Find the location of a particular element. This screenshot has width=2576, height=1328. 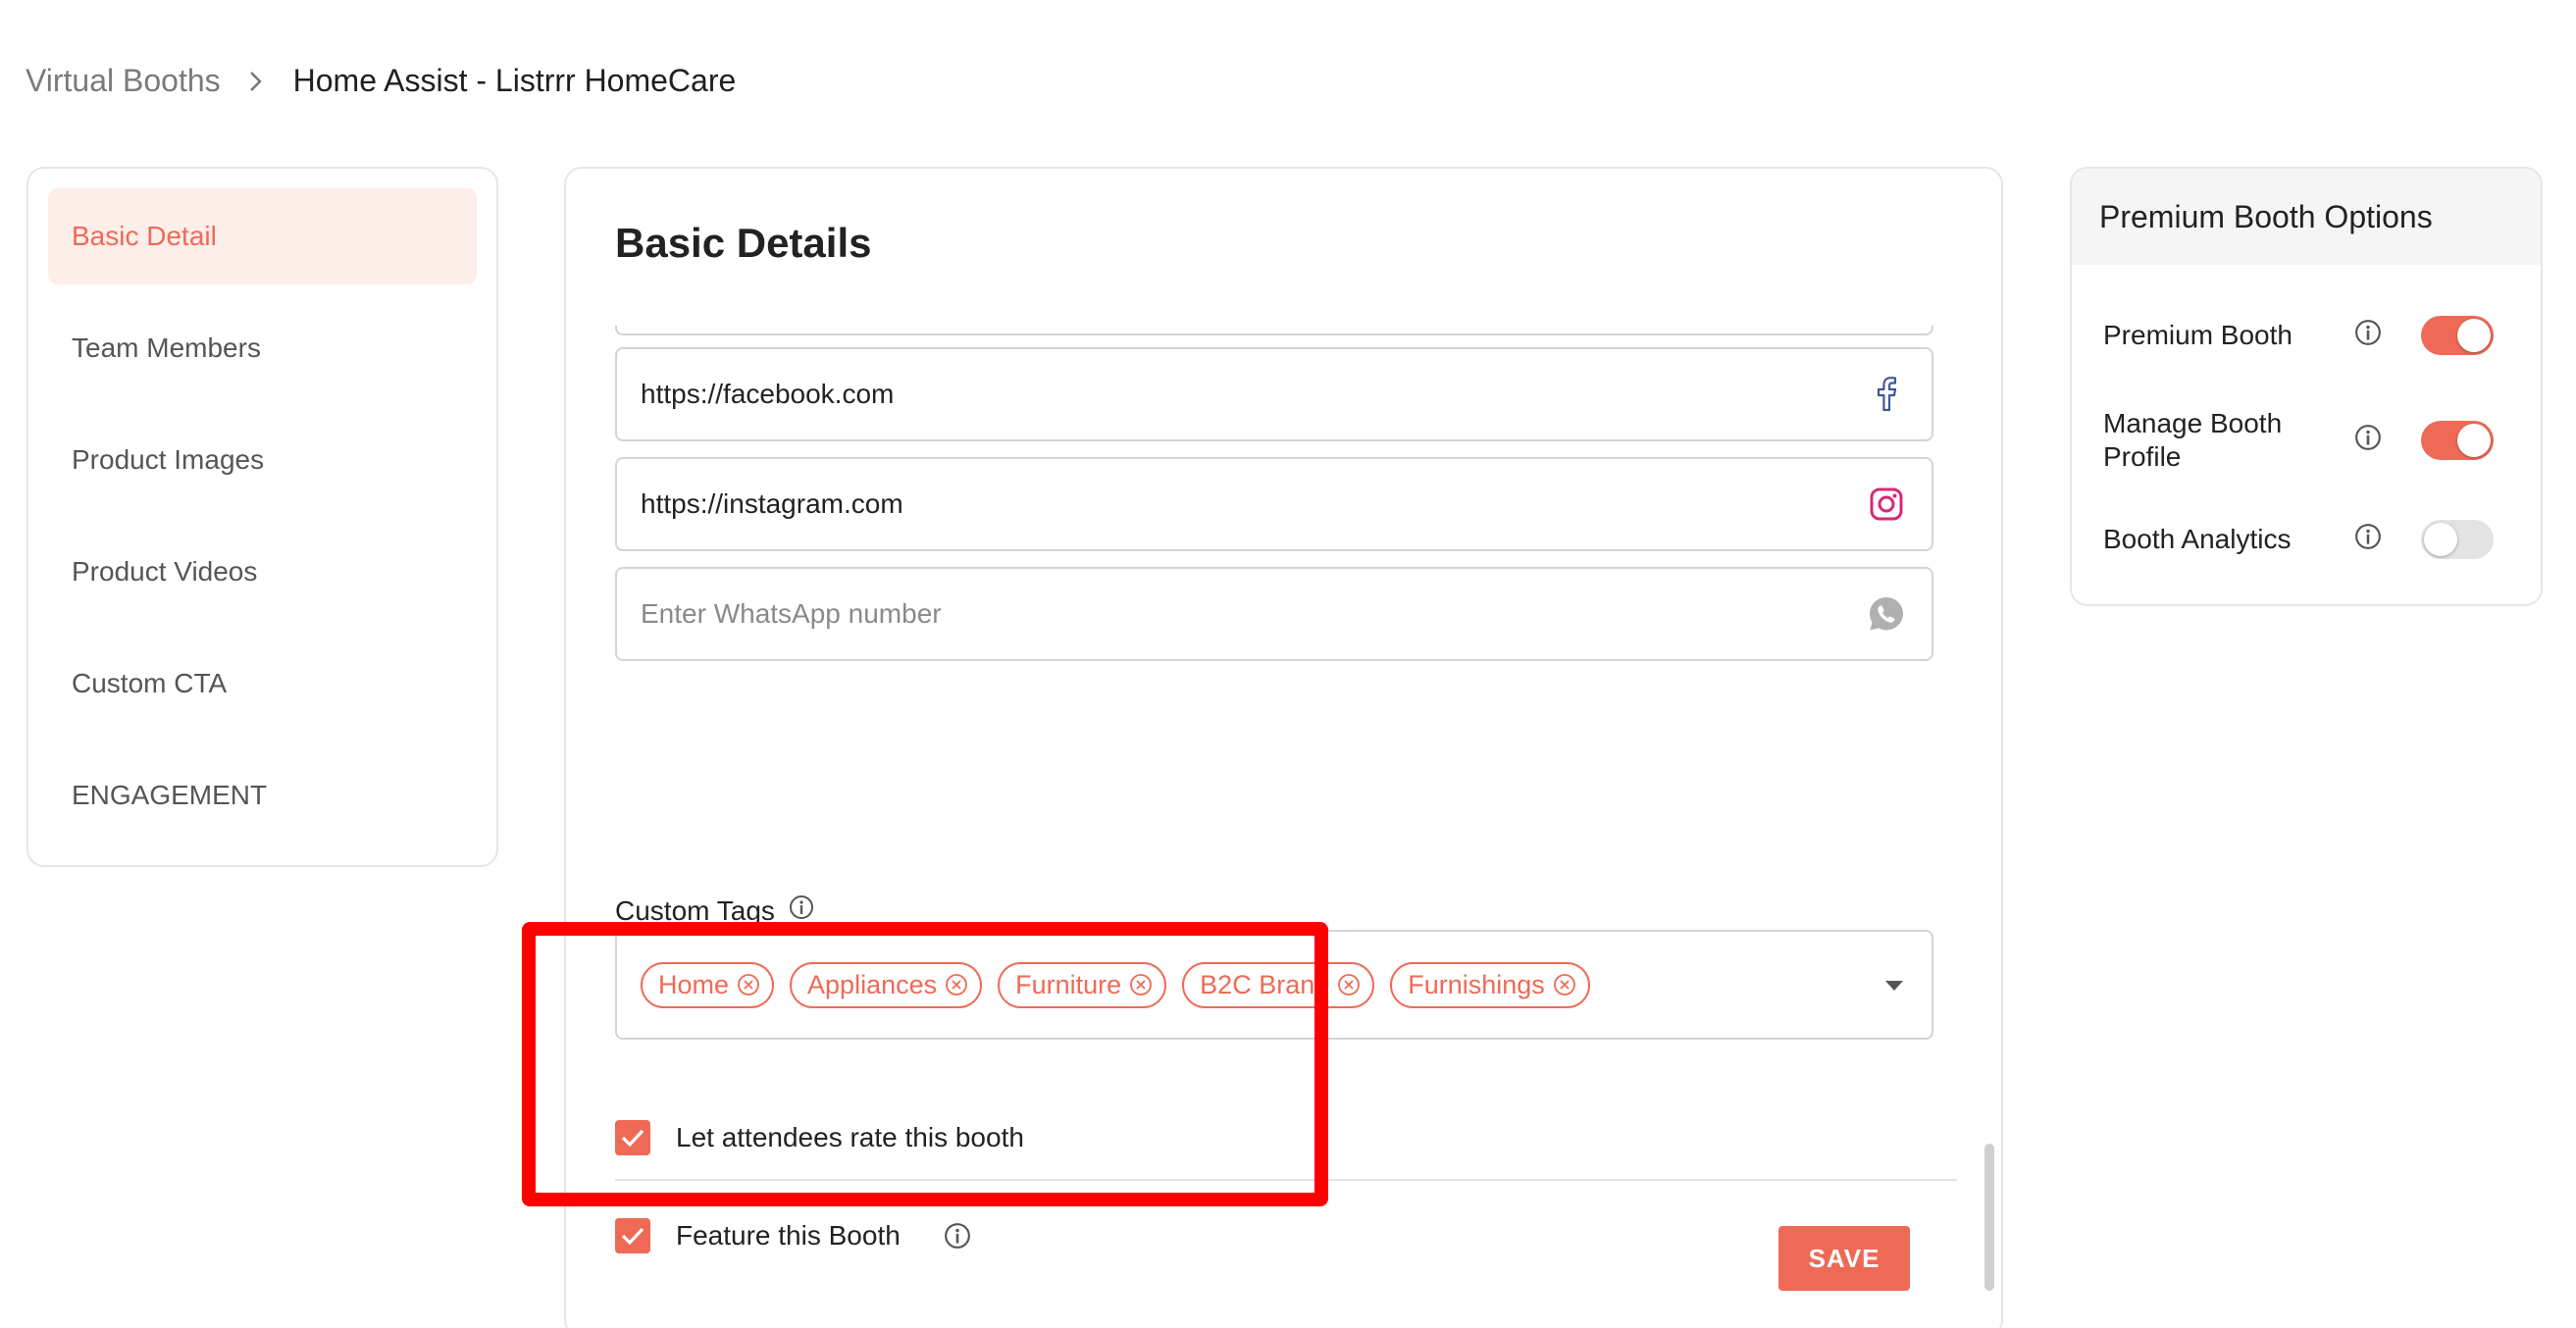

premium-option-manage-booth-profile: Manage Booth Profile is located at coordinates (2308, 440).